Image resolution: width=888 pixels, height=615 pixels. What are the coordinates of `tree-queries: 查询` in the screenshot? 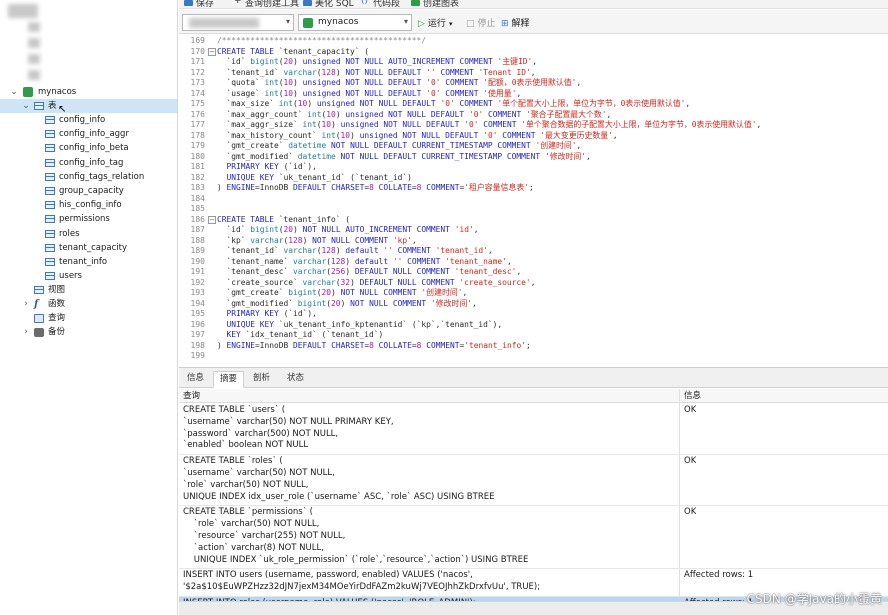 It's located at (88, 318).